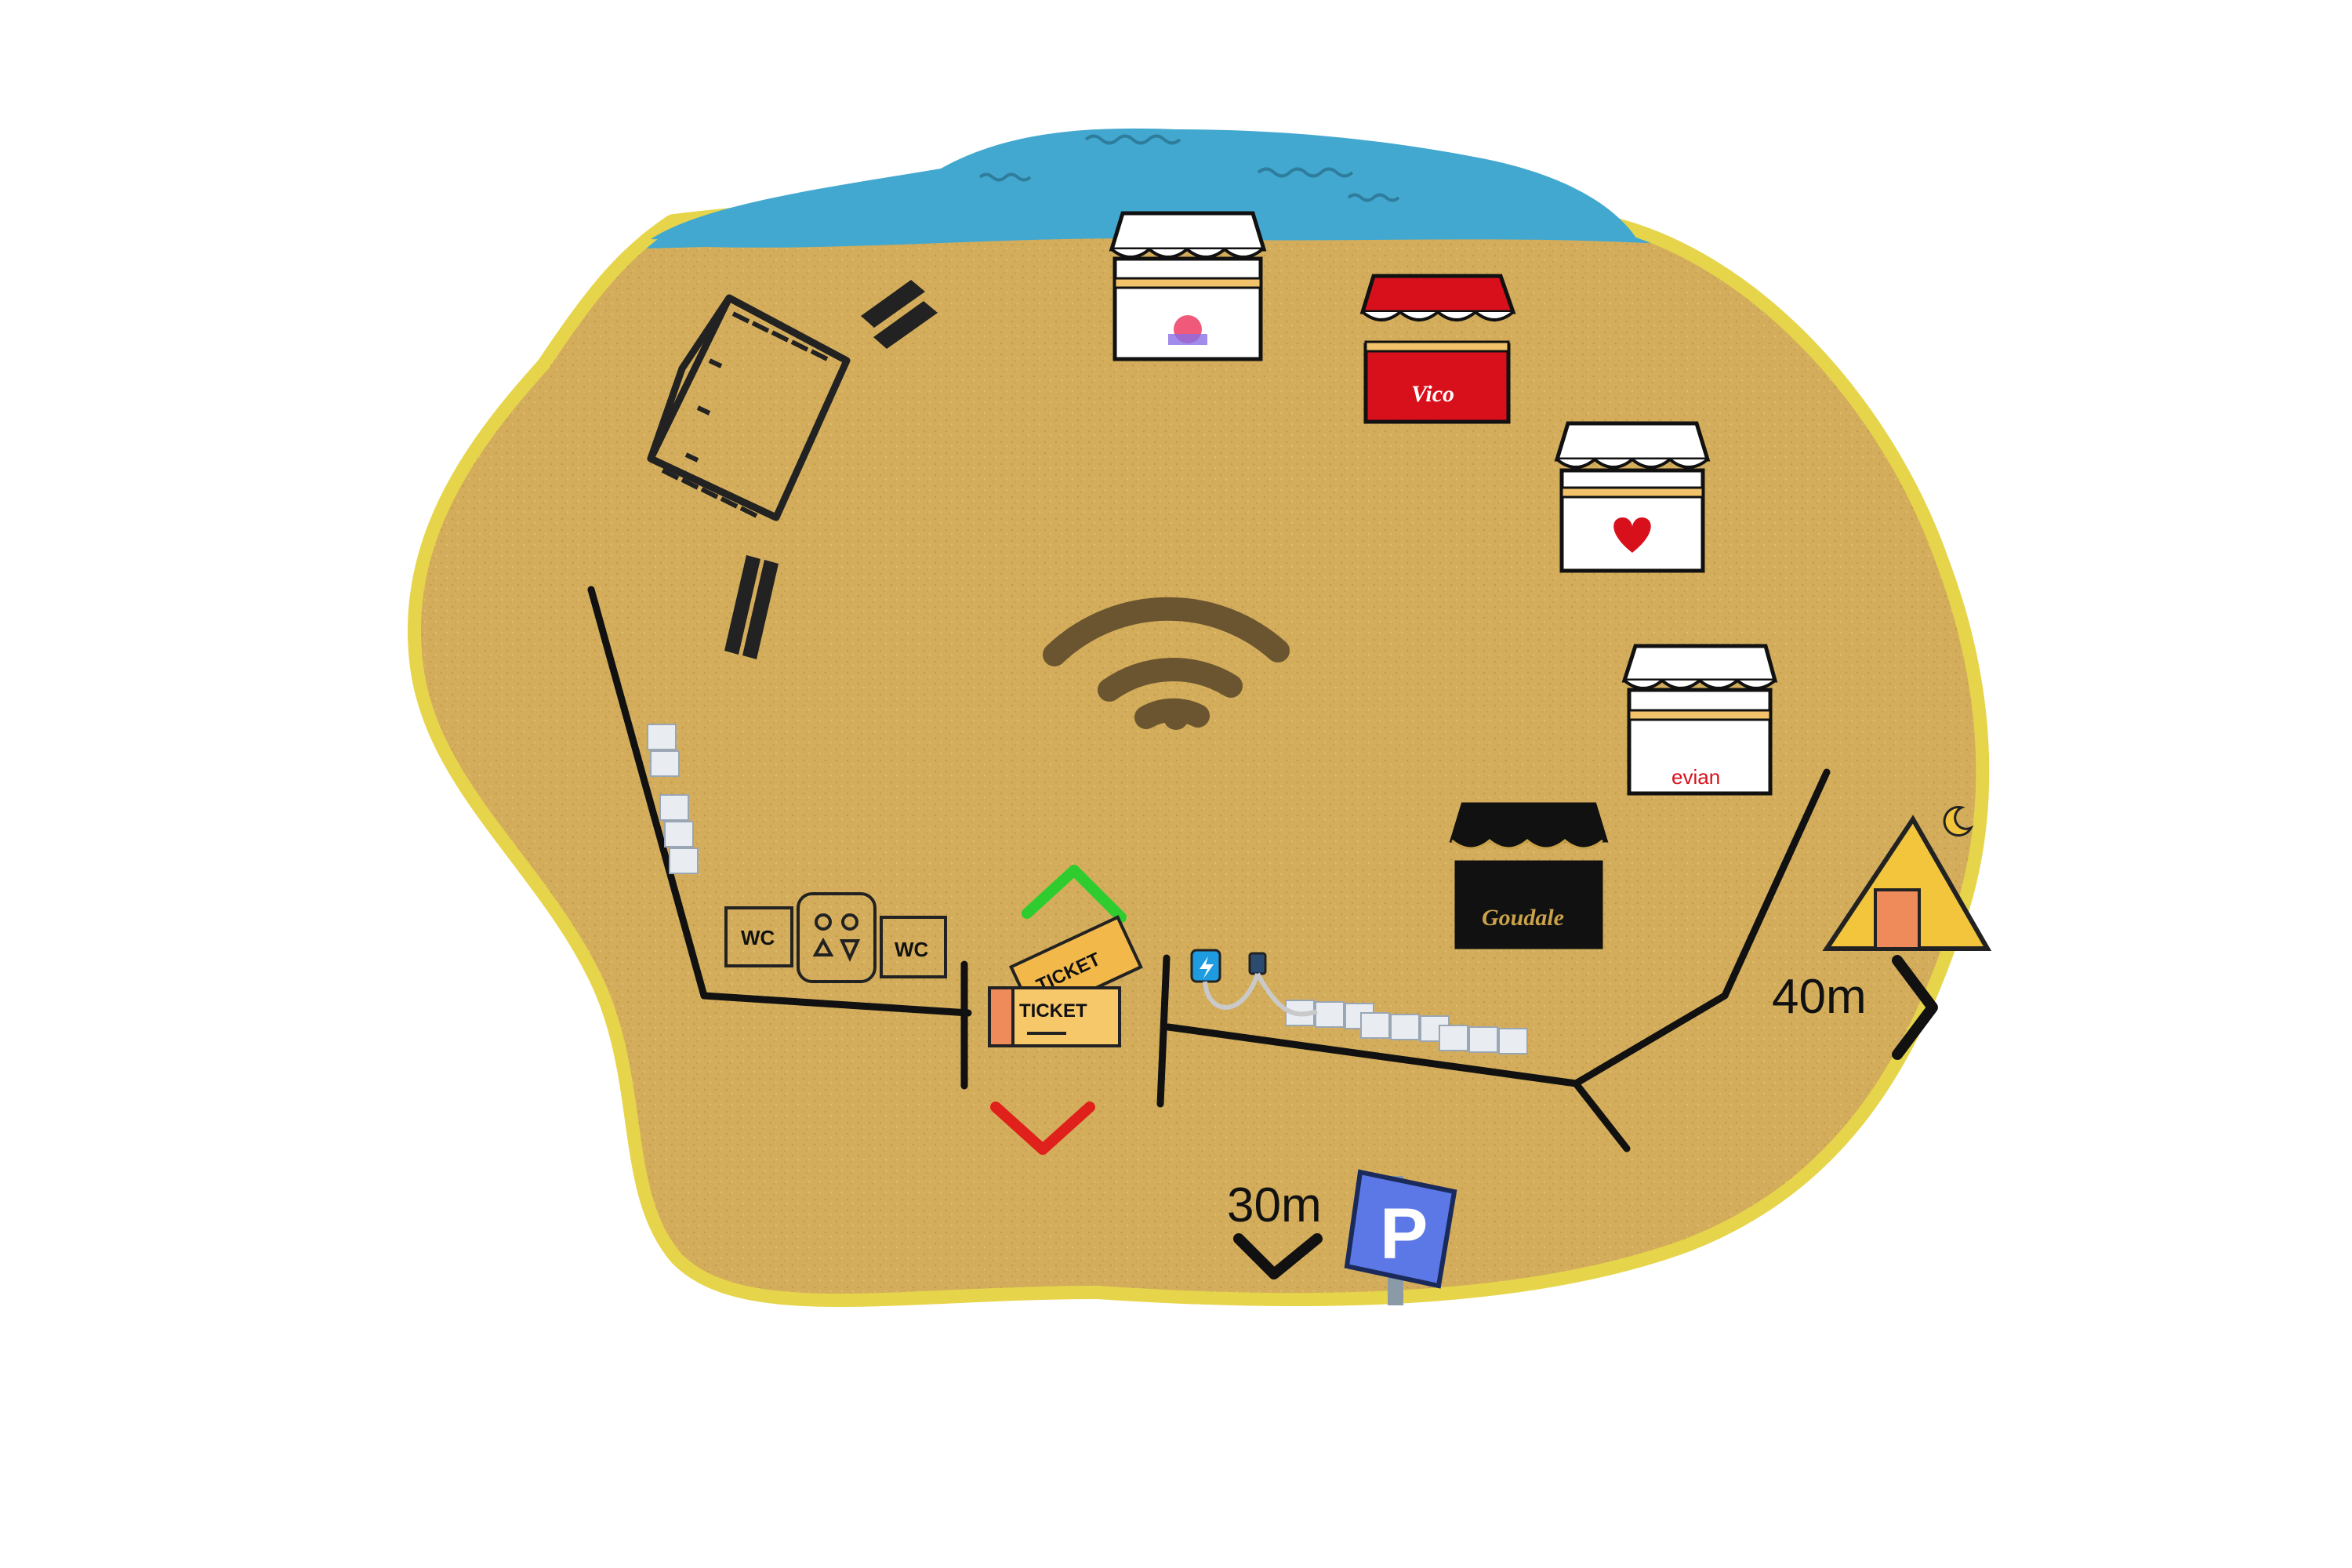 The width and height of the screenshot is (2352, 1568). I want to click on parking-sign-letter: P, so click(1404, 1234).